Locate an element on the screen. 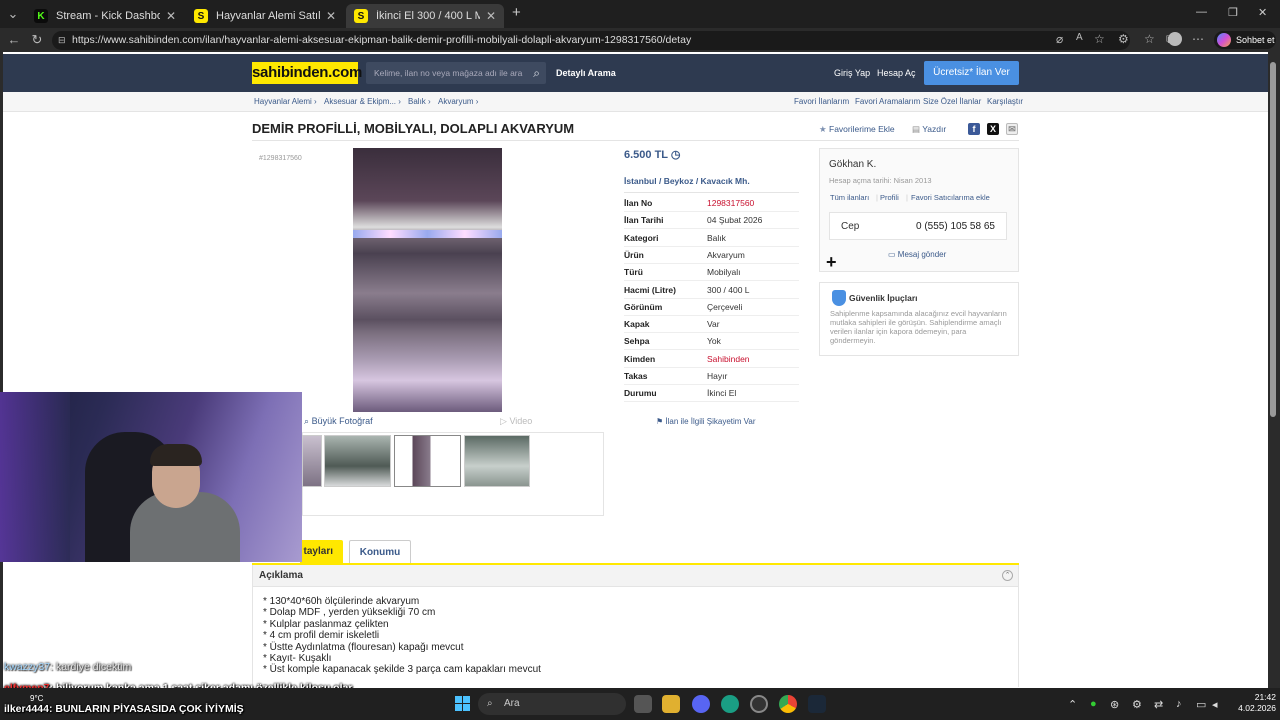  collapse-icon: ⌃ is located at coordinates (1007, 575).